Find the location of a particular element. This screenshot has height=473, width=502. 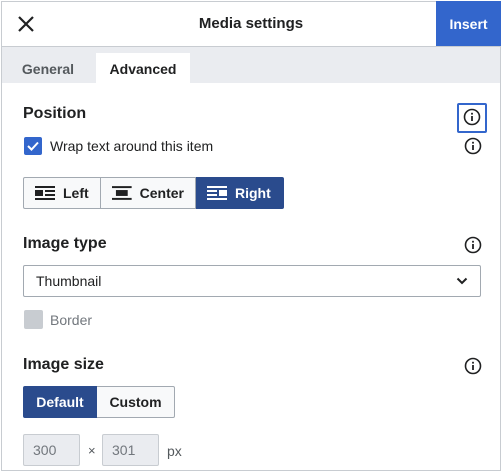

align-center-label: Center is located at coordinates (161, 193).